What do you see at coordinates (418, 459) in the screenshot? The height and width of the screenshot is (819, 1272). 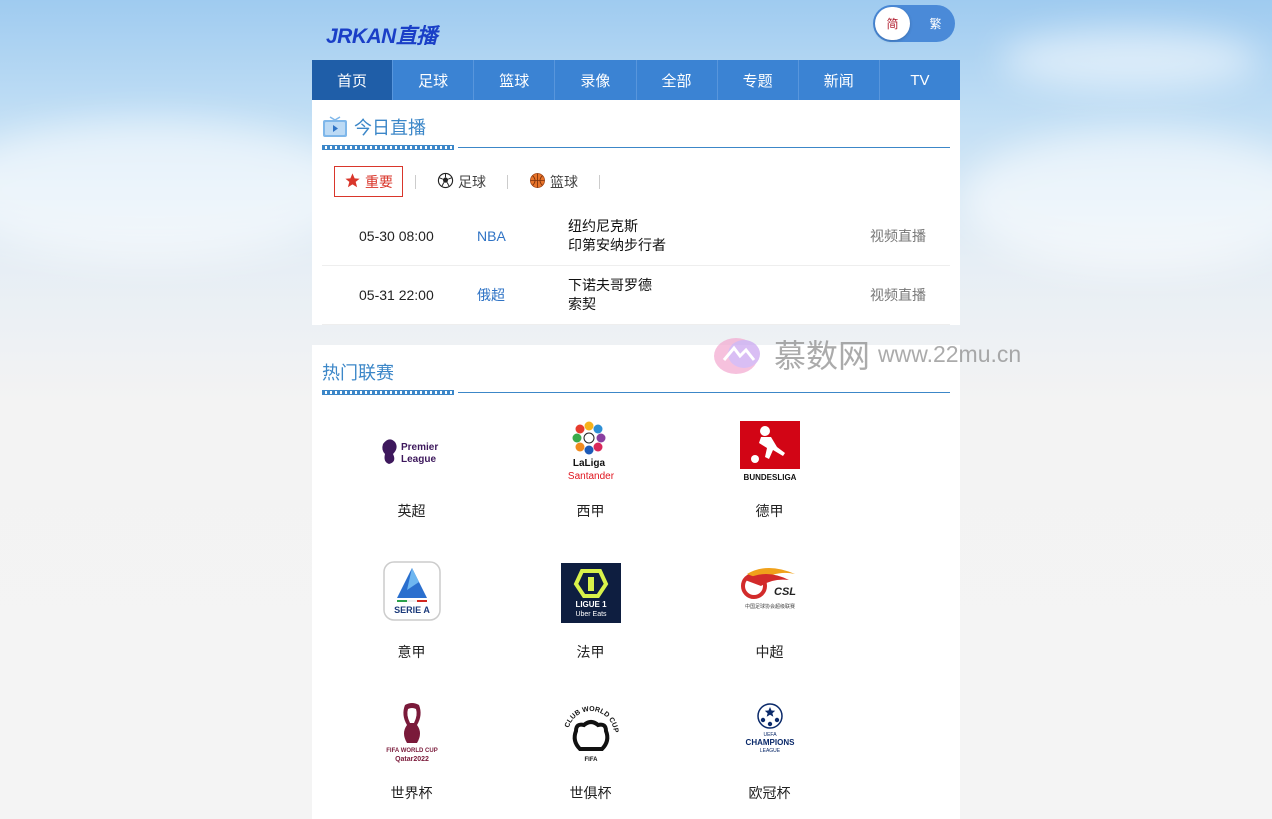 I see `svg-text: League` at bounding box center [418, 459].